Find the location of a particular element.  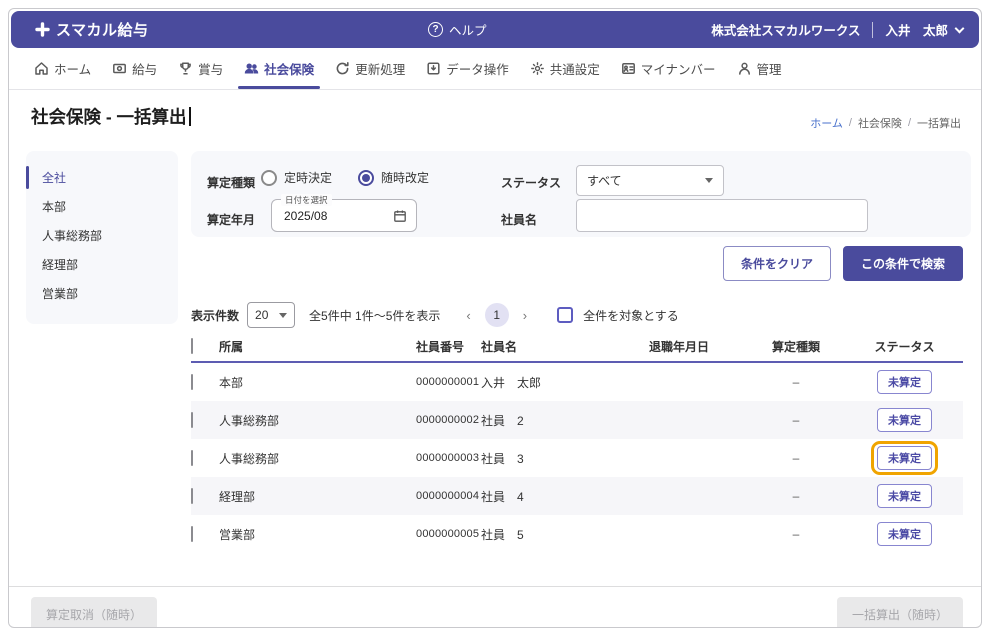

top-header-bar: スマカル給与 ヘルプ 株式会社スマカルワークス 入井 太郎 is located at coordinates (495, 29).